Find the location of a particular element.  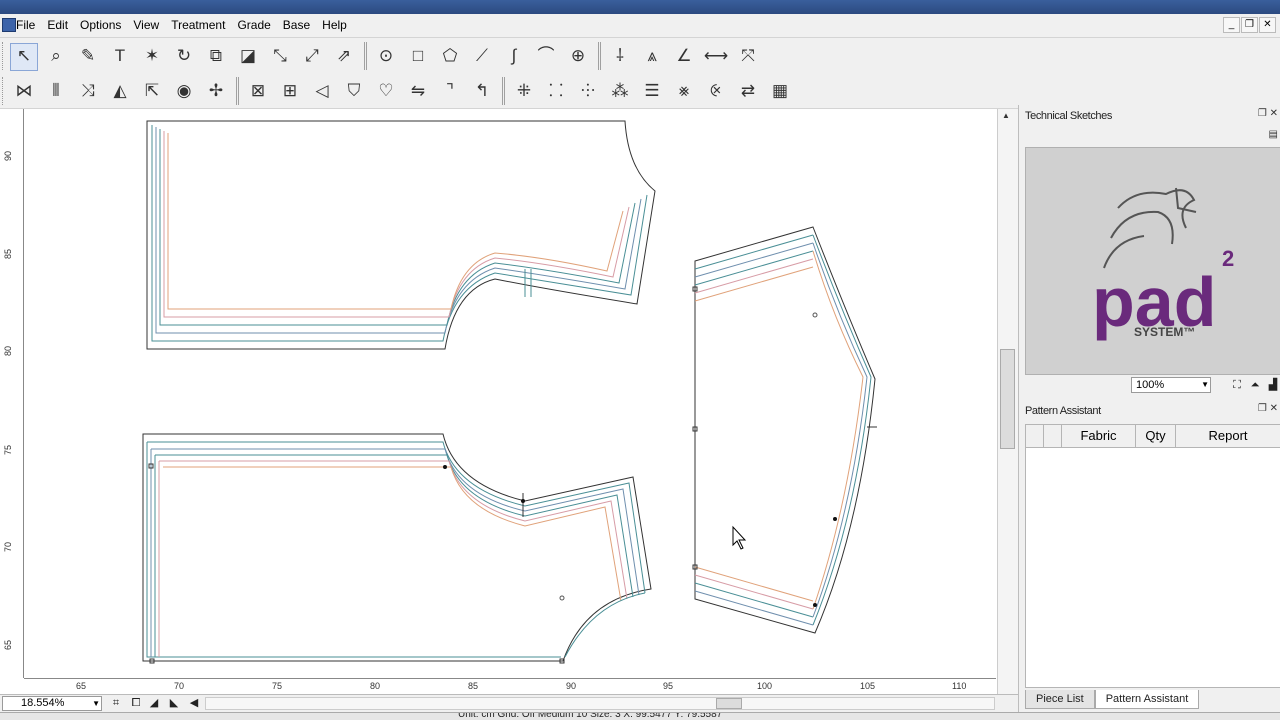

copy-tool-button: ⧉ is located at coordinates (216, 57).